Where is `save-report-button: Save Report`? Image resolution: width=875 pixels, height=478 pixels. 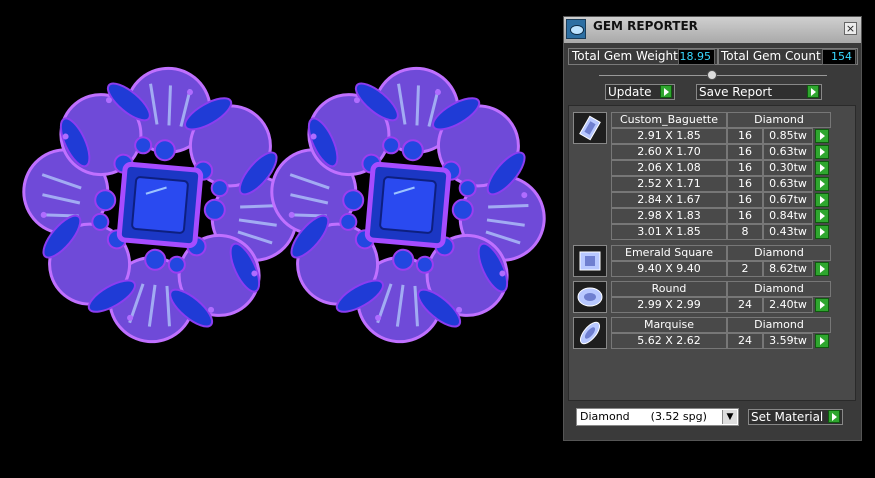
save-report-button: Save Report is located at coordinates (759, 92).